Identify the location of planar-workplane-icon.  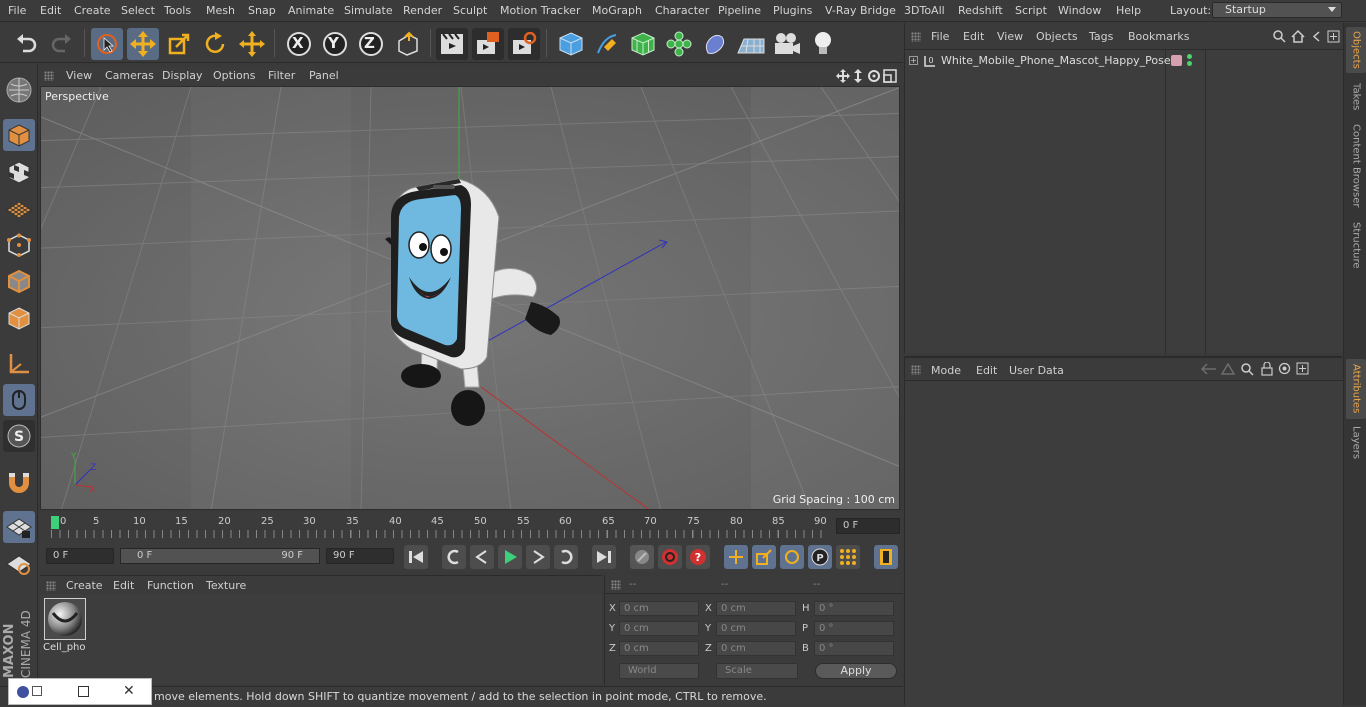
(19, 564).